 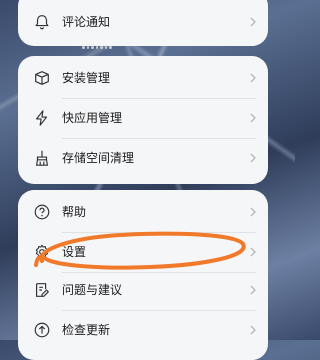 What do you see at coordinates (42, 212) in the screenshot?
I see `help-icon` at bounding box center [42, 212].